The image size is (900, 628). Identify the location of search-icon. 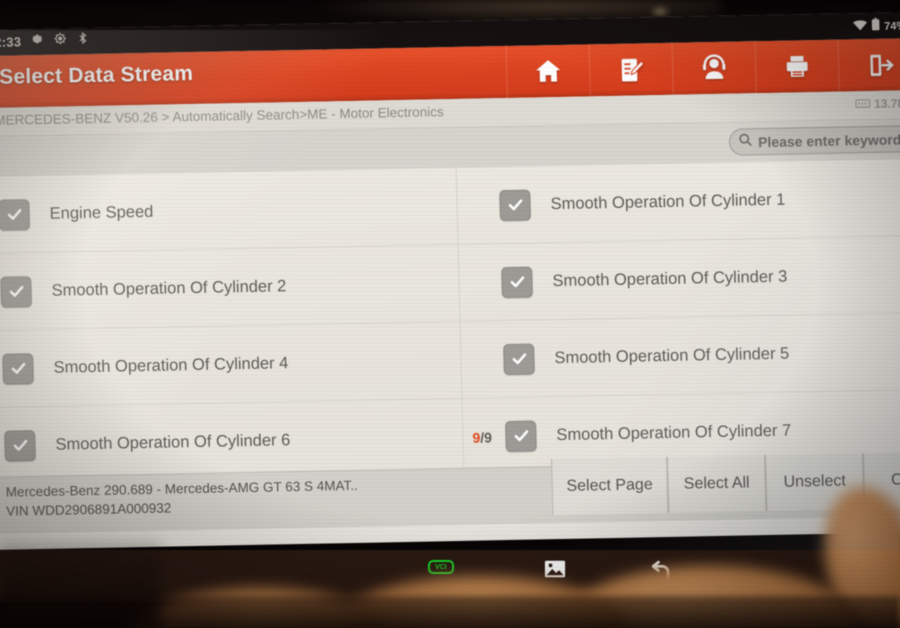
(746, 142).